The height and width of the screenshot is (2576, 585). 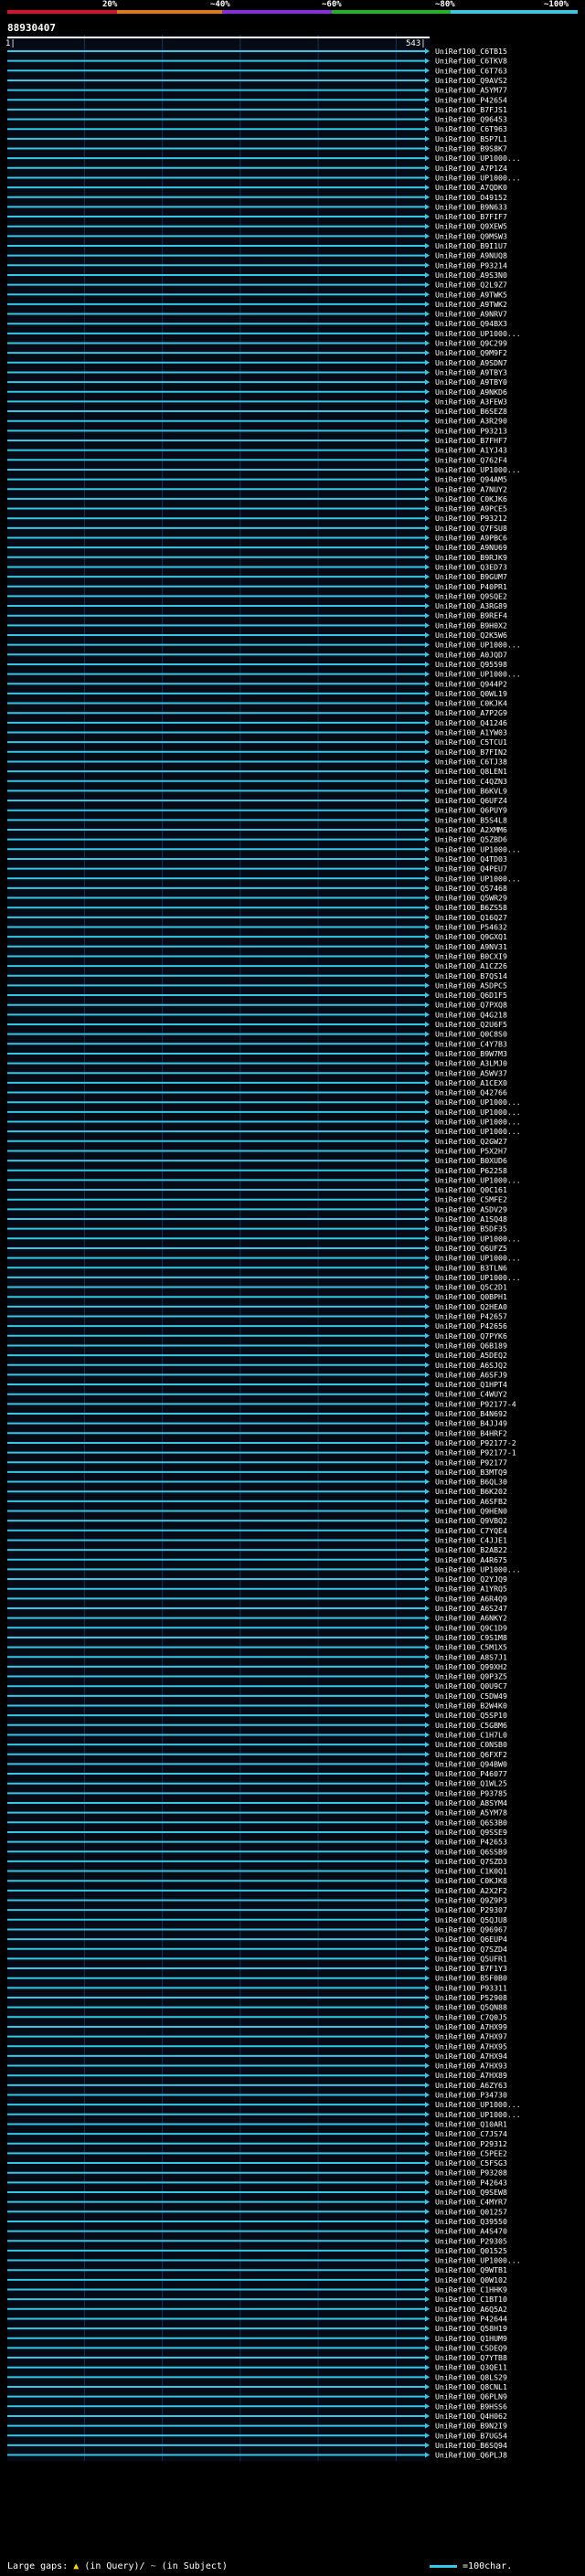 I want to click on hit-label: UniRef100_Q0C161, so click(x=471, y=1189).